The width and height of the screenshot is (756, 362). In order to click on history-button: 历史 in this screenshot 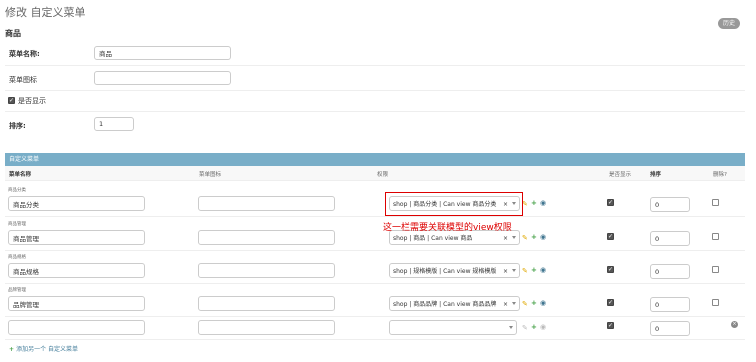, I will do `click(729, 23)`.